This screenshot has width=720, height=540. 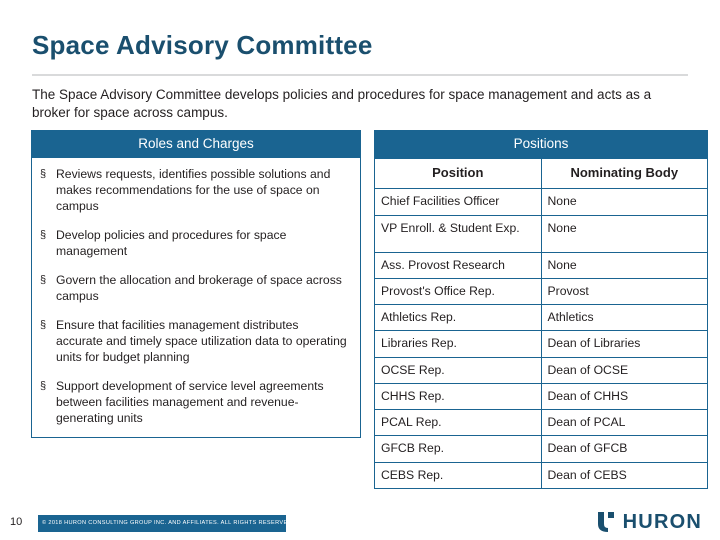 What do you see at coordinates (606, 522) in the screenshot?
I see `huron-mark-icon` at bounding box center [606, 522].